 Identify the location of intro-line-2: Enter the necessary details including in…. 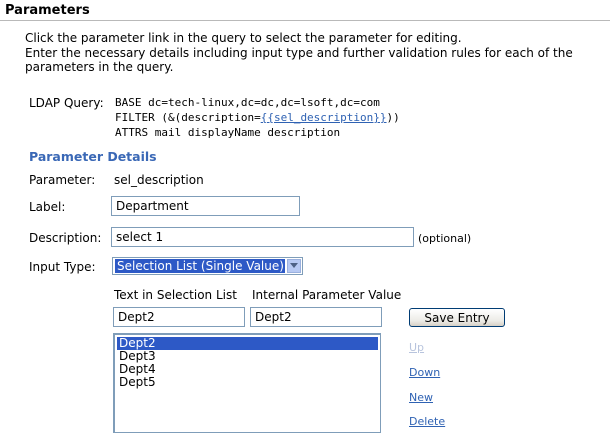
(299, 60).